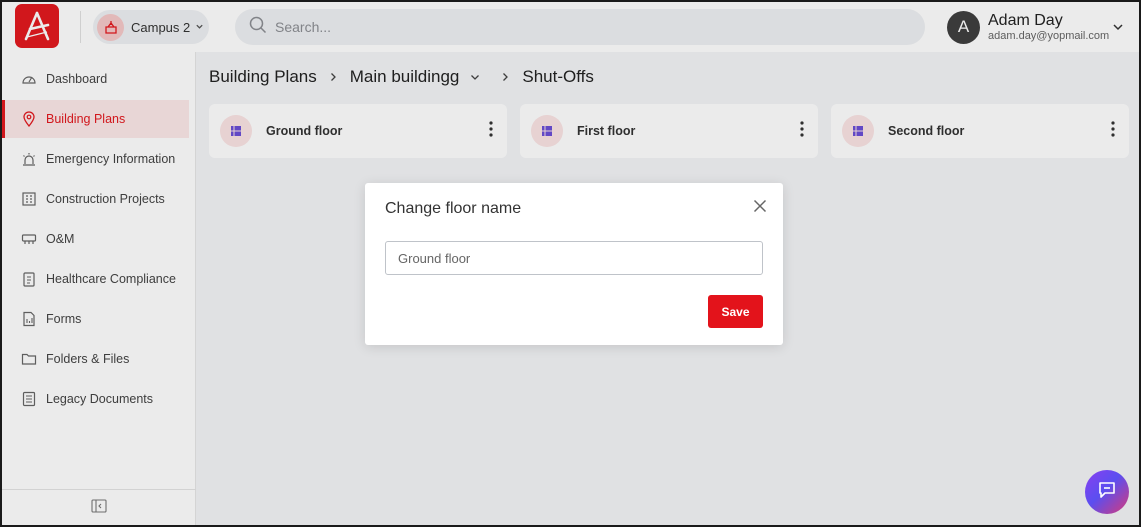  I want to click on save-button: Save, so click(735, 311).